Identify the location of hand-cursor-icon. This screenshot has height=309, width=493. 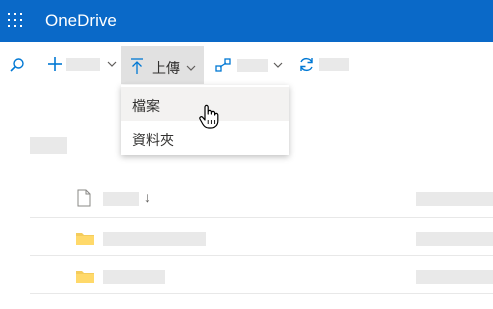
(209, 116).